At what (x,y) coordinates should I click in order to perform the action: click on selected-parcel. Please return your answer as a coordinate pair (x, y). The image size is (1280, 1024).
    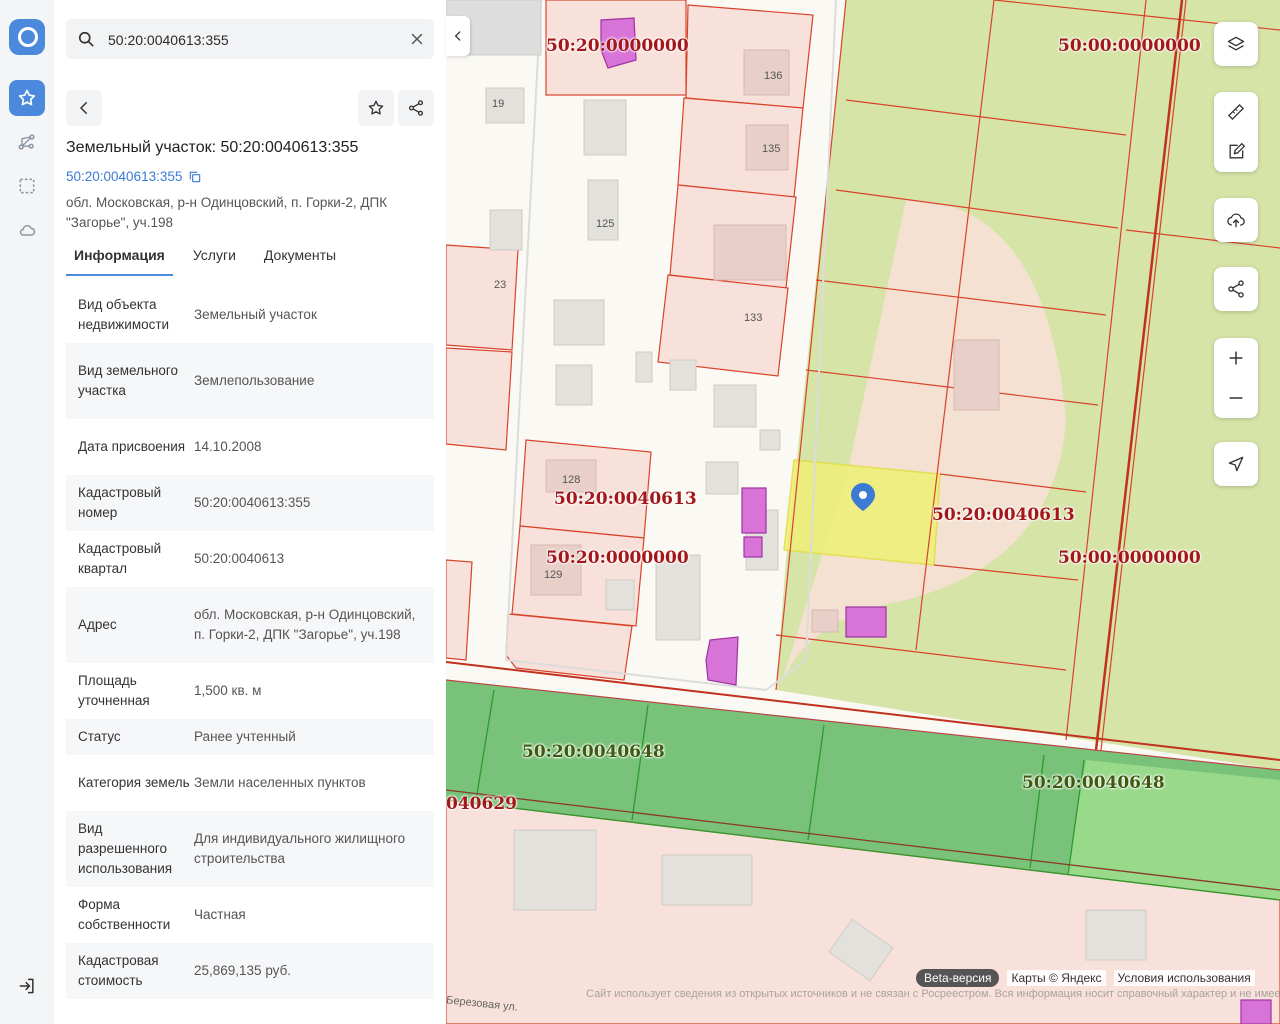
    Looking at the image, I should click on (862, 512).